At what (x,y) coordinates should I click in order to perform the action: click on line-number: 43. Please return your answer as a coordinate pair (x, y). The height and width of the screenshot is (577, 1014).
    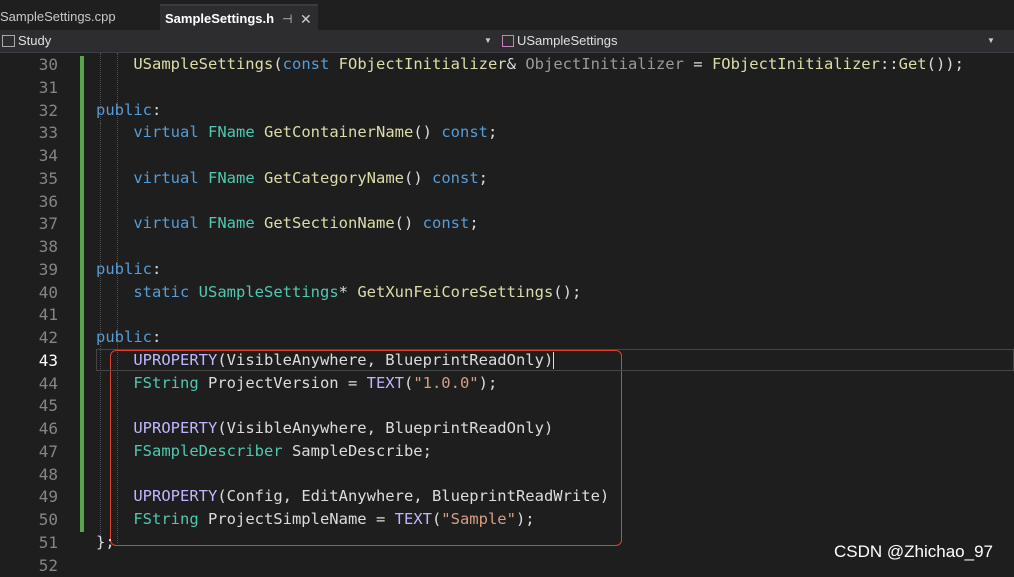
    Looking at the image, I should click on (48, 360).